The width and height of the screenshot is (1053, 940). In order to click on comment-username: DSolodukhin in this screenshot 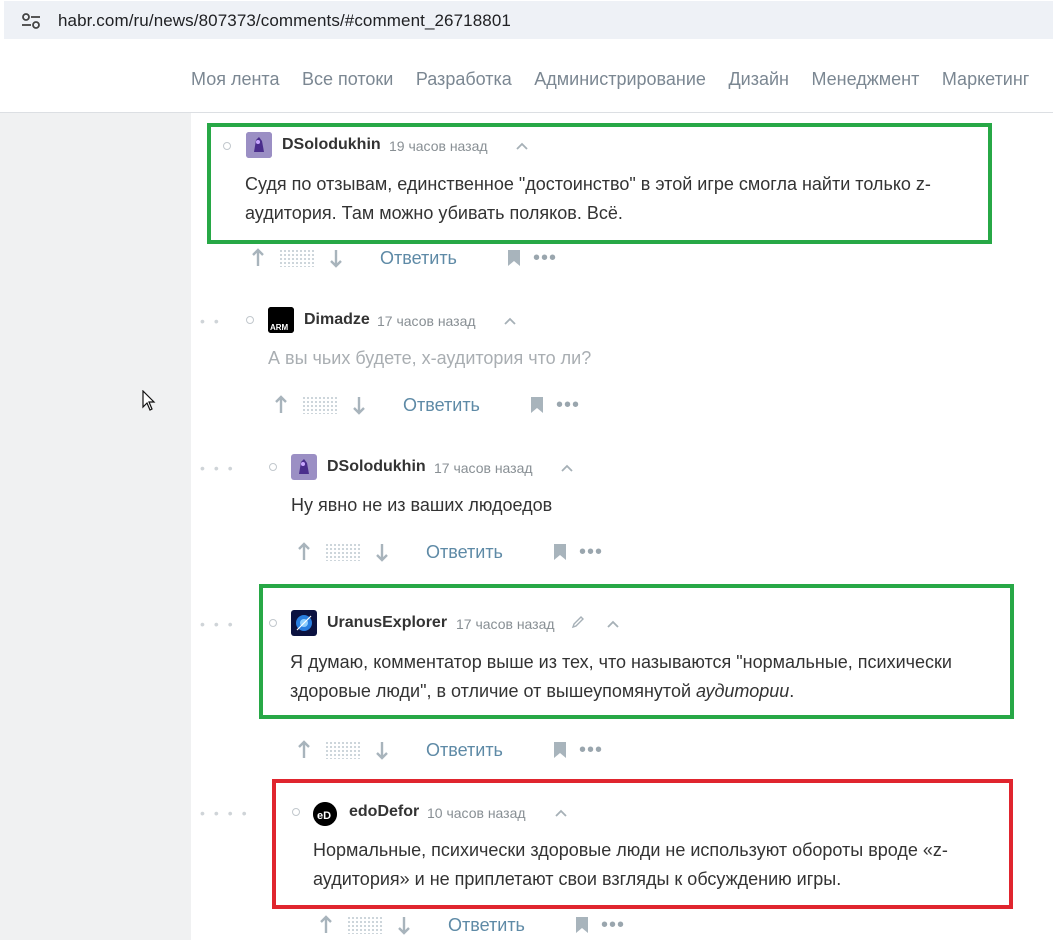, I will do `click(376, 467)`.